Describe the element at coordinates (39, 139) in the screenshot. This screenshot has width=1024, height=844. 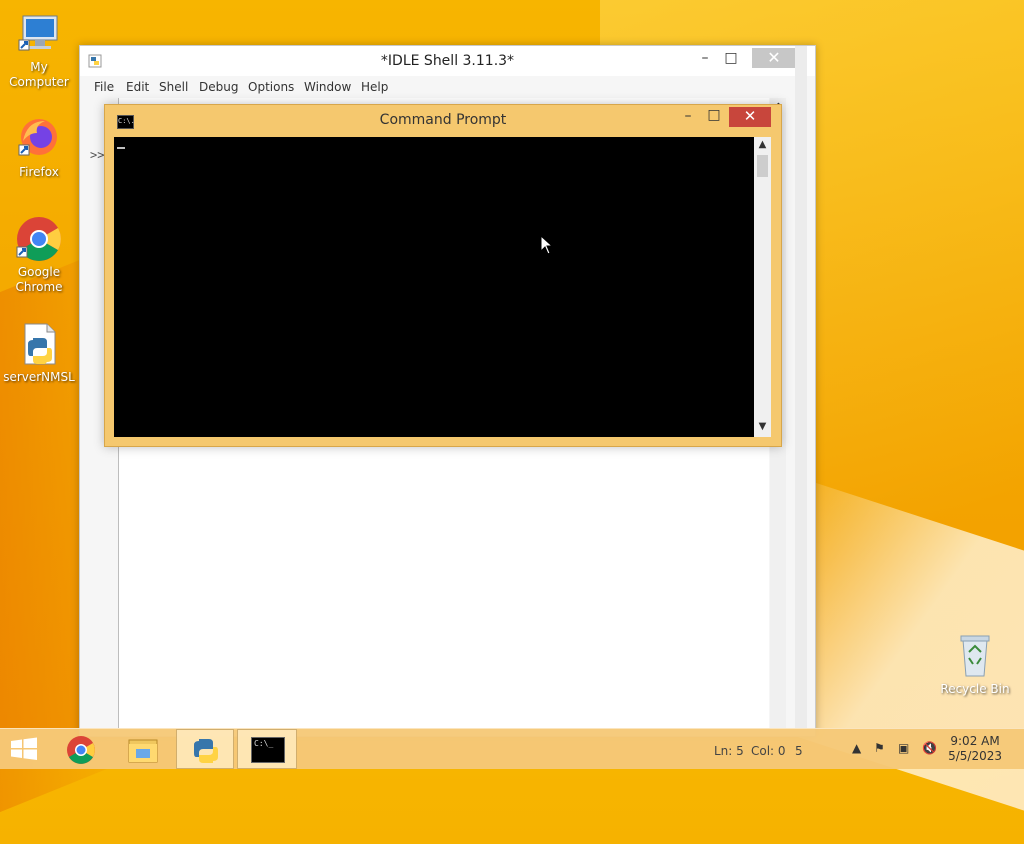
I see `firefox-icon` at that location.